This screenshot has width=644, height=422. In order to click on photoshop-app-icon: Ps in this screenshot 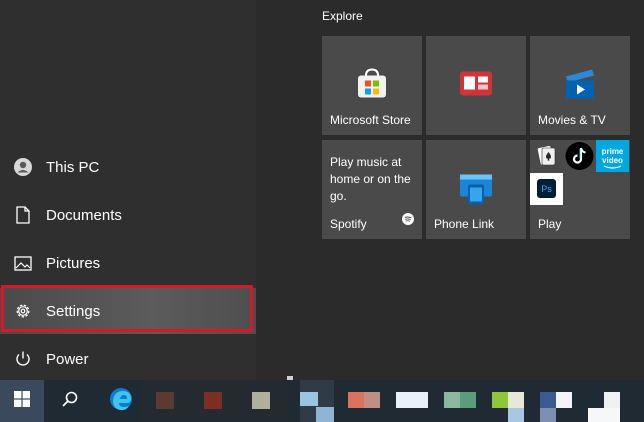, I will do `click(546, 189)`.